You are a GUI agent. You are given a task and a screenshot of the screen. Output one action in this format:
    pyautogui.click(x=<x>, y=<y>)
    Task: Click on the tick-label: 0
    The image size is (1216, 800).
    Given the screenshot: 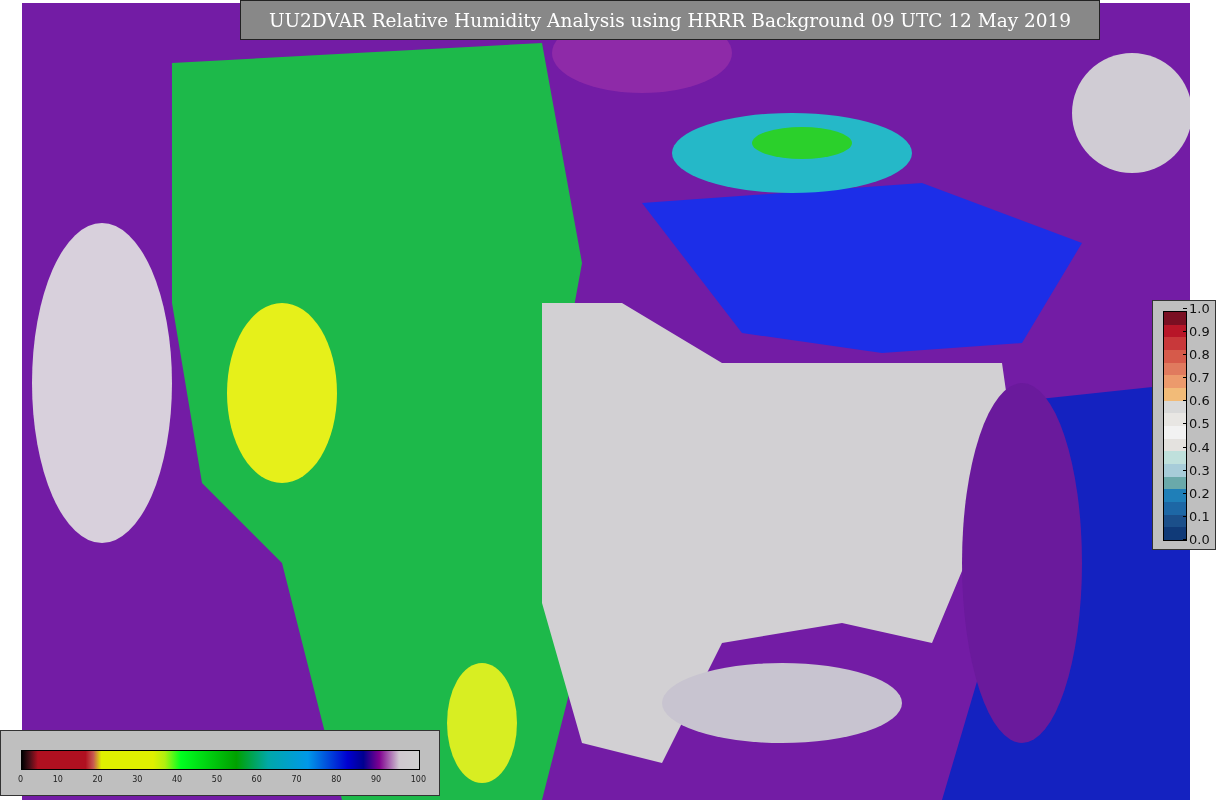 What is the action you would take?
    pyautogui.click(x=21, y=779)
    